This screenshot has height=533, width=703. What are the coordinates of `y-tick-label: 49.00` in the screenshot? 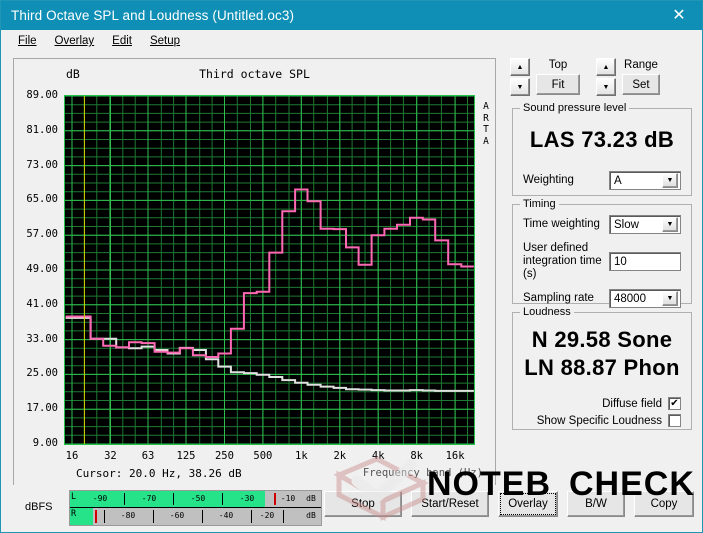 It's located at (42, 269).